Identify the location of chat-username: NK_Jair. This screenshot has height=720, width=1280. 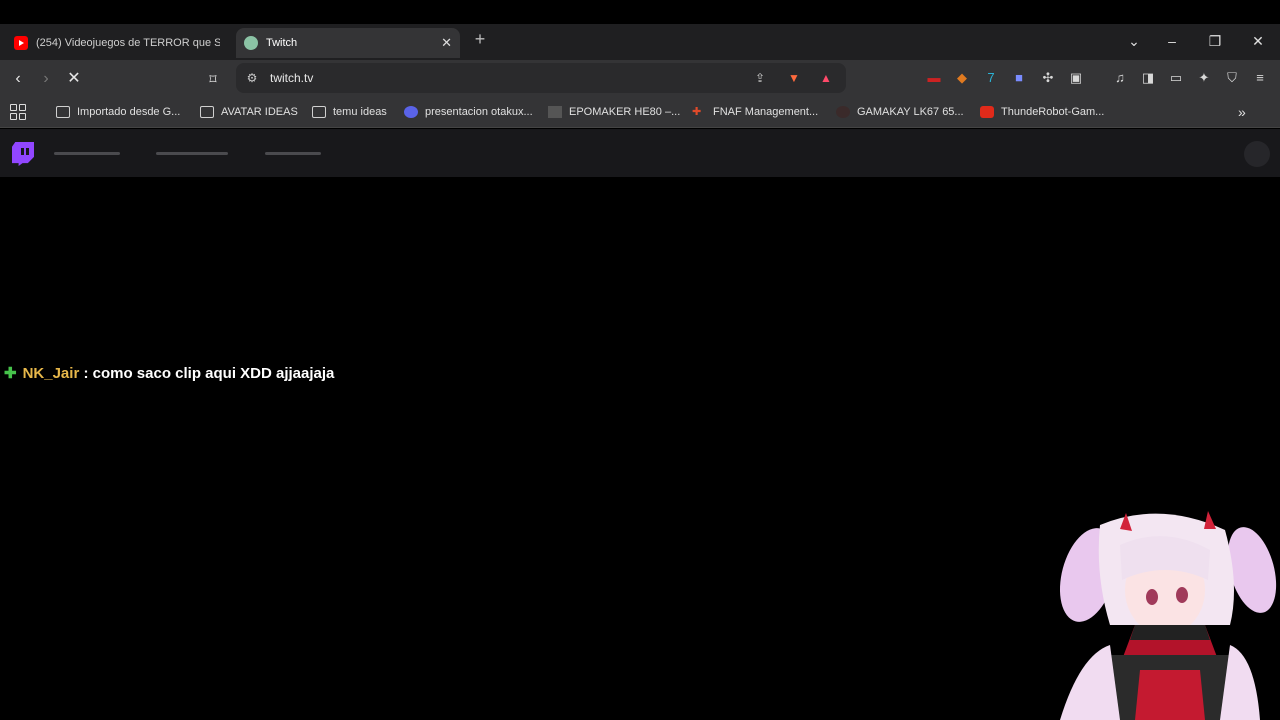
(51, 373).